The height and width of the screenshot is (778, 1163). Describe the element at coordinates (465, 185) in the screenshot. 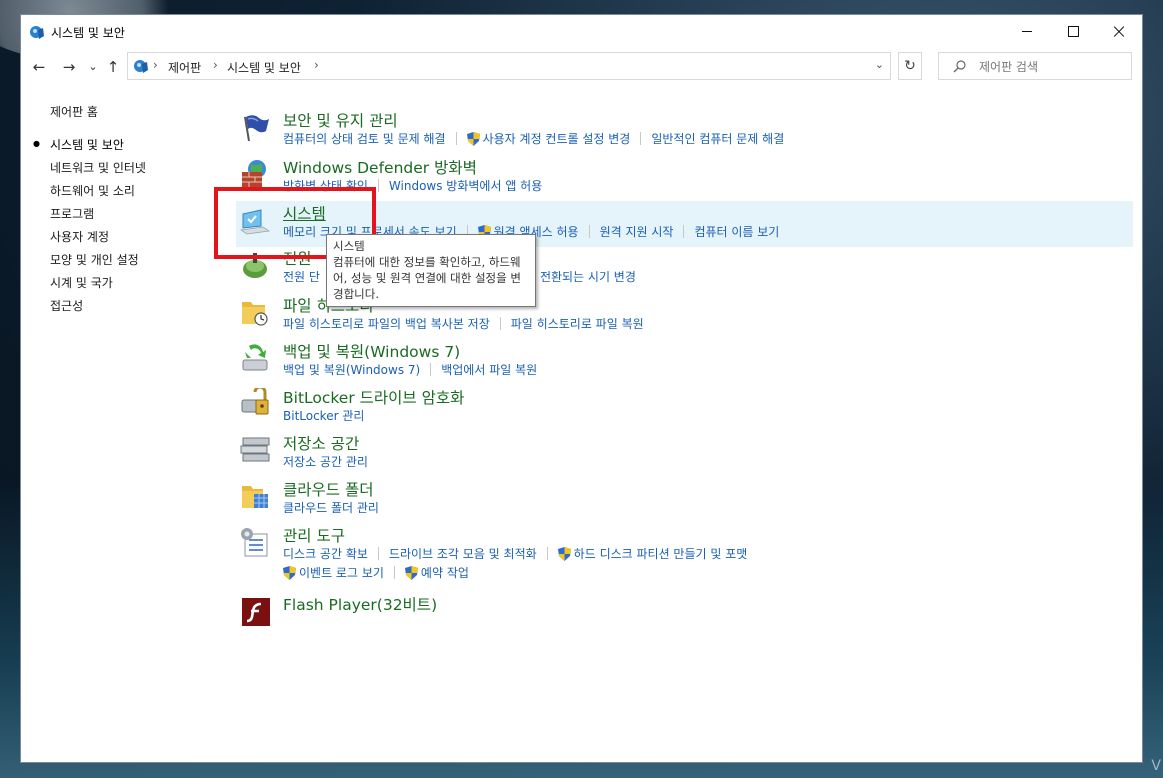

I see `link-allow-app: Windows 방화벽에서 앱 허용` at that location.